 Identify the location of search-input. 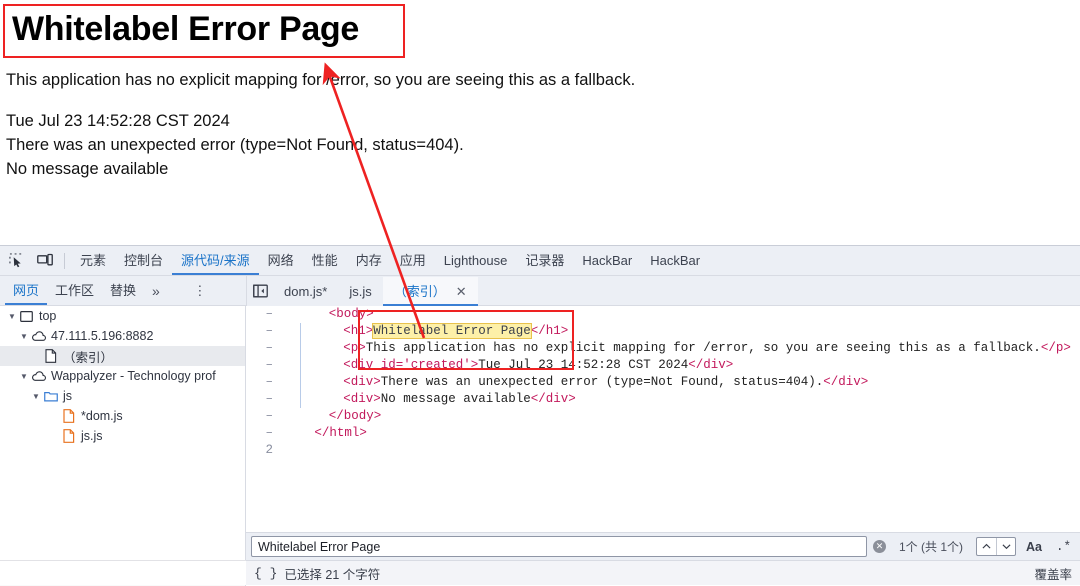
(559, 546).